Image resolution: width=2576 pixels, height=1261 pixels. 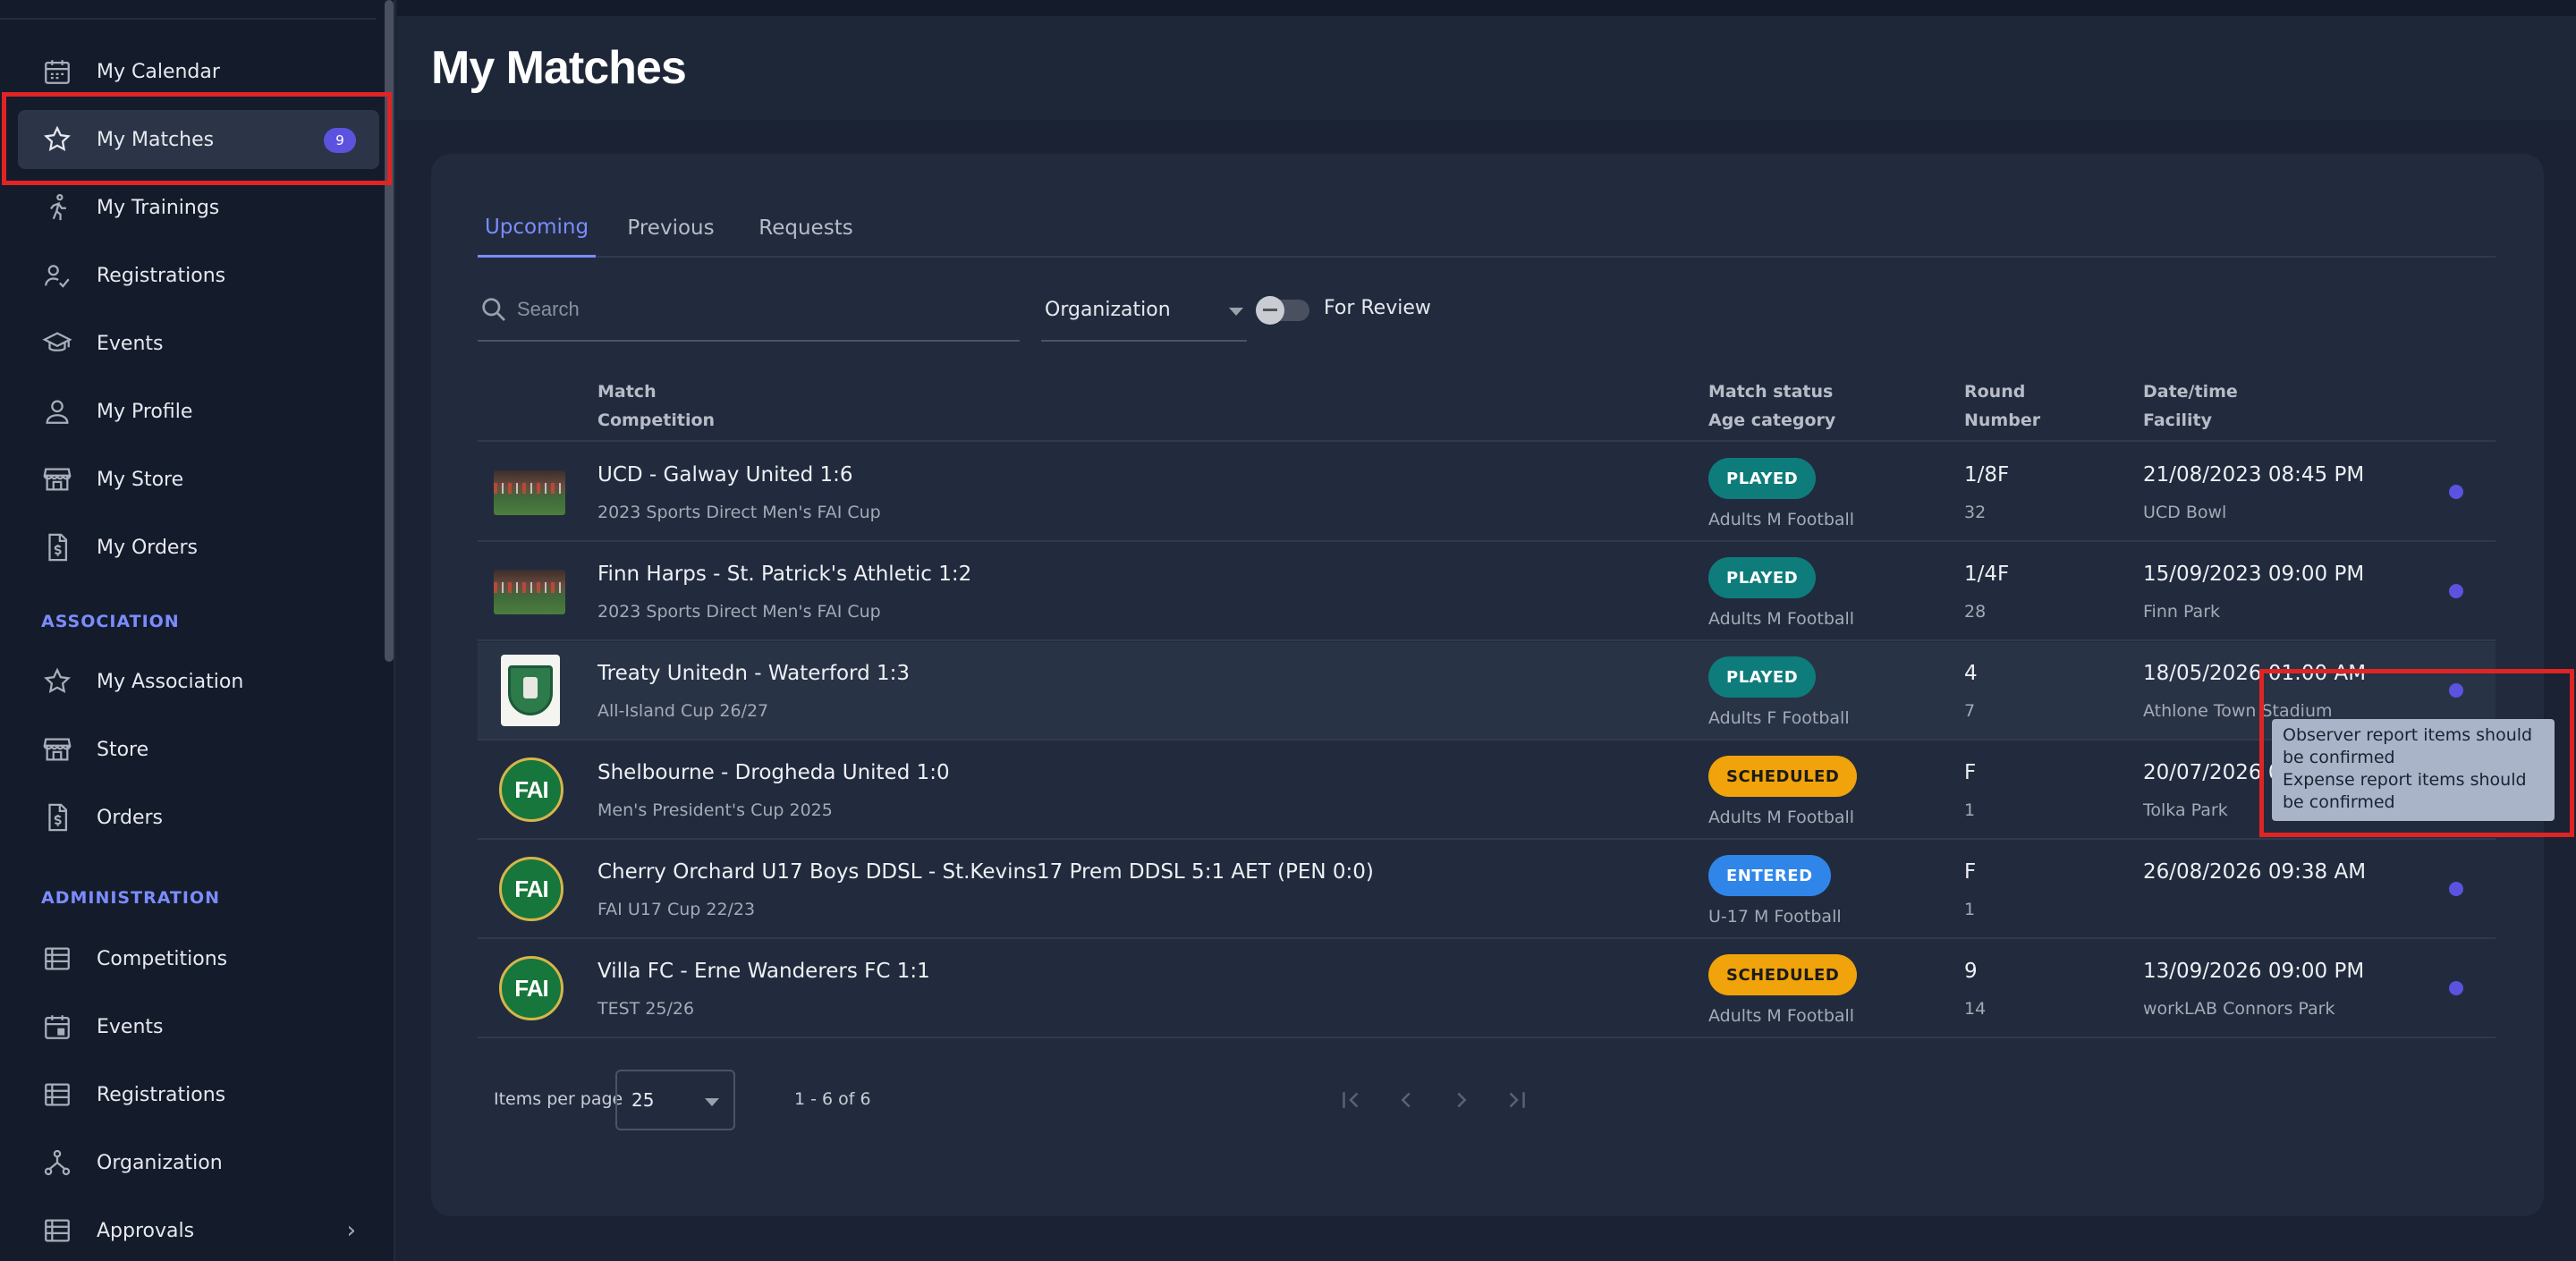 I want to click on sidebar-item-admin-events: Events, so click(x=198, y=1026).